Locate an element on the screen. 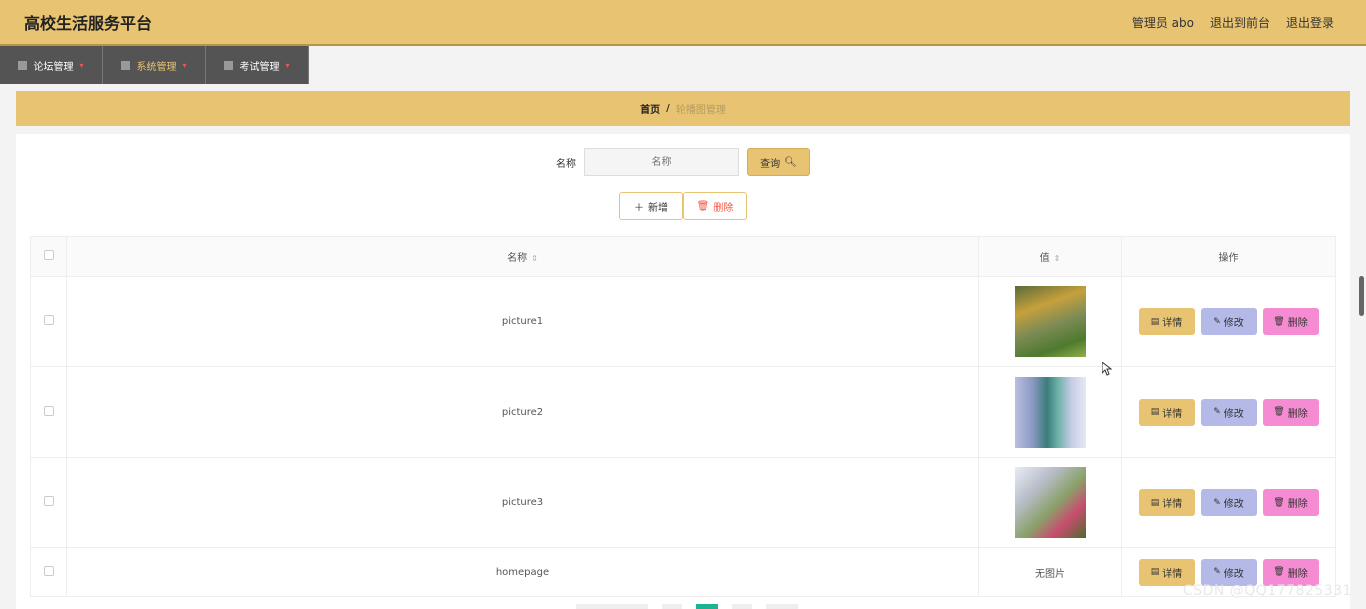 This screenshot has height=609, width=1366. column-header-value: 值 ⇕ is located at coordinates (1050, 256).